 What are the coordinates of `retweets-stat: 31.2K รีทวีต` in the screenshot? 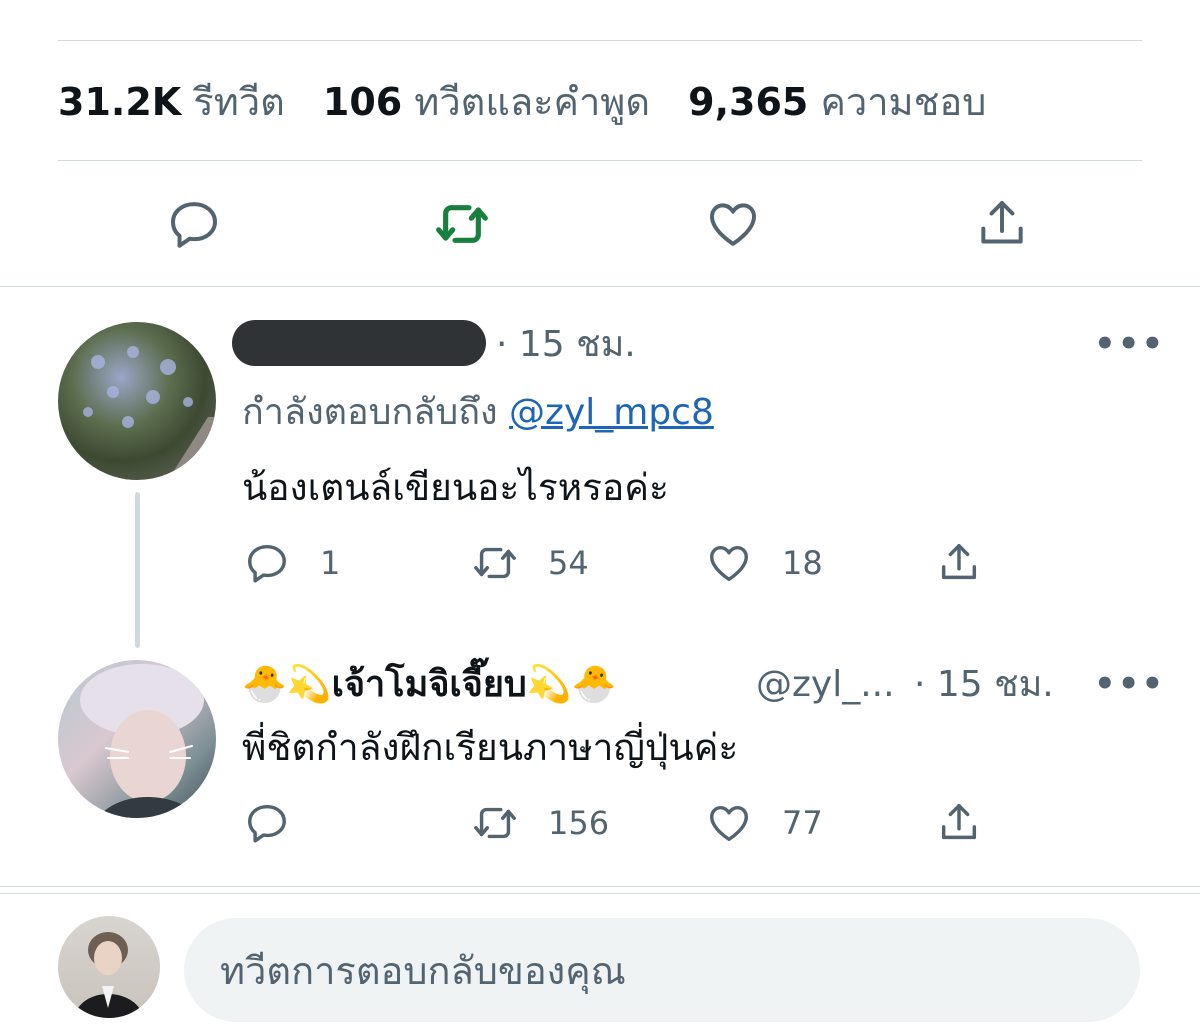 It's located at (190, 102).